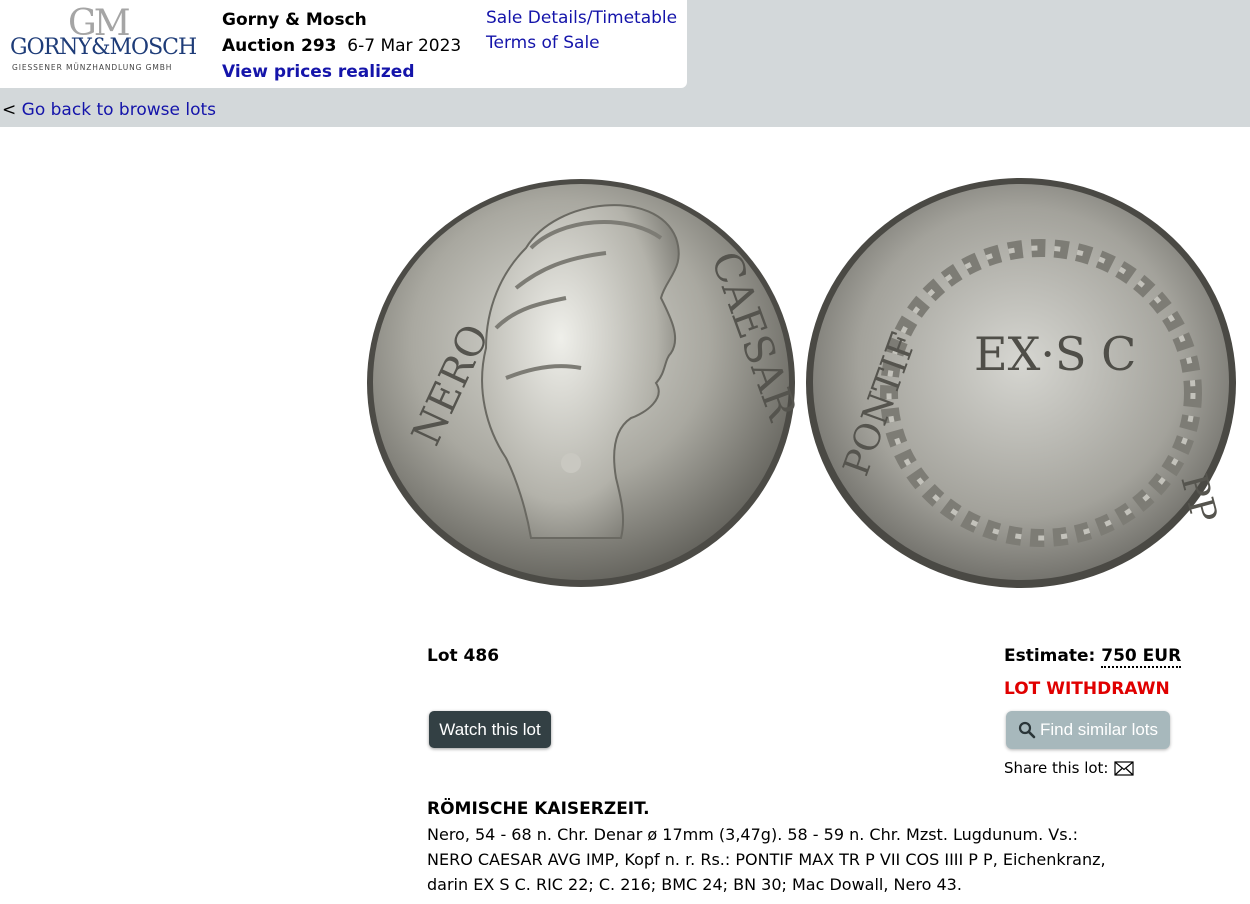 The width and height of the screenshot is (1250, 904). Describe the element at coordinates (1055, 354) in the screenshot. I see `reverse-inscription: EX·S C` at that location.